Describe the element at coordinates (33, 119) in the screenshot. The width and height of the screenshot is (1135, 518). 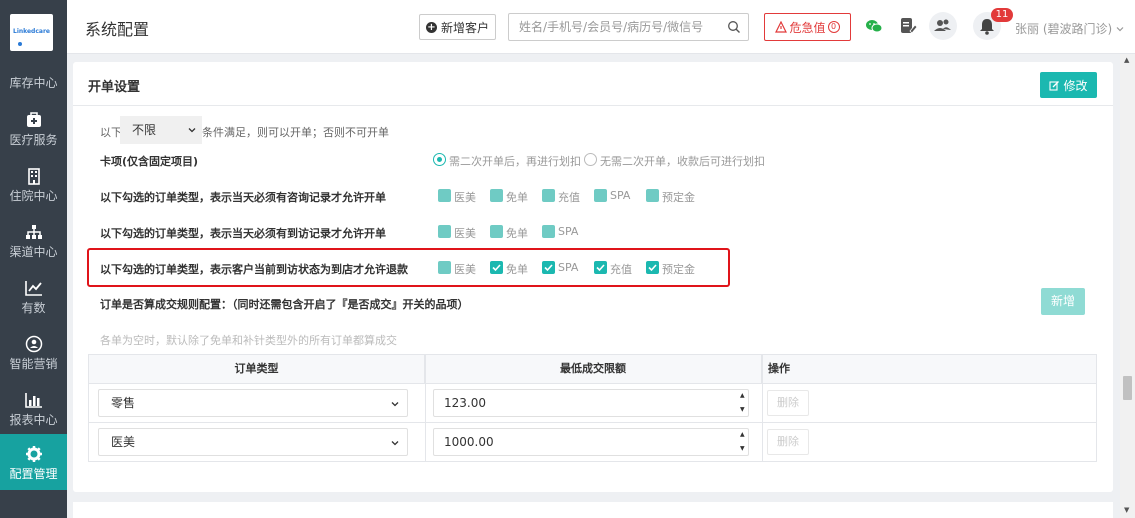
I see `medical-kit-icon` at that location.